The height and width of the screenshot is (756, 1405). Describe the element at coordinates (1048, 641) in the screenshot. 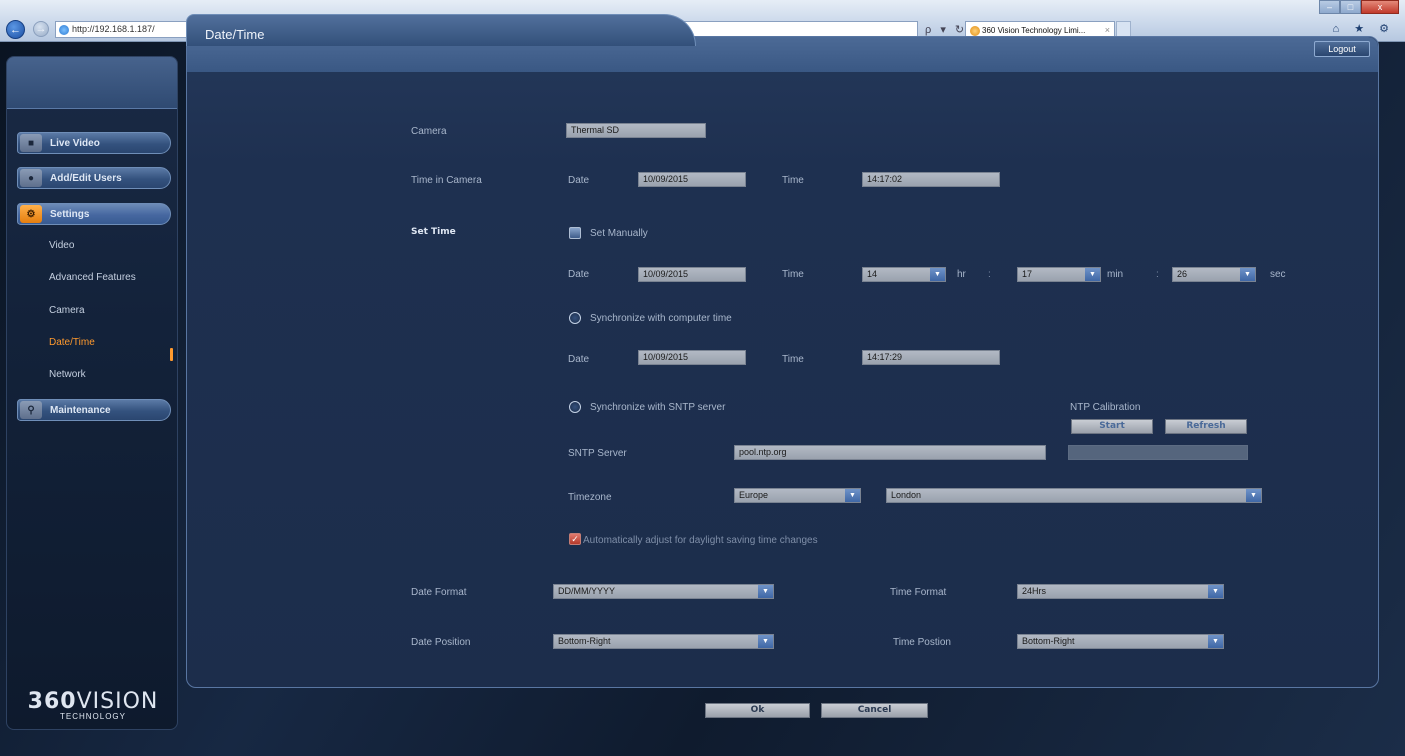

I see `time-position-value: Bottom-Right` at that location.